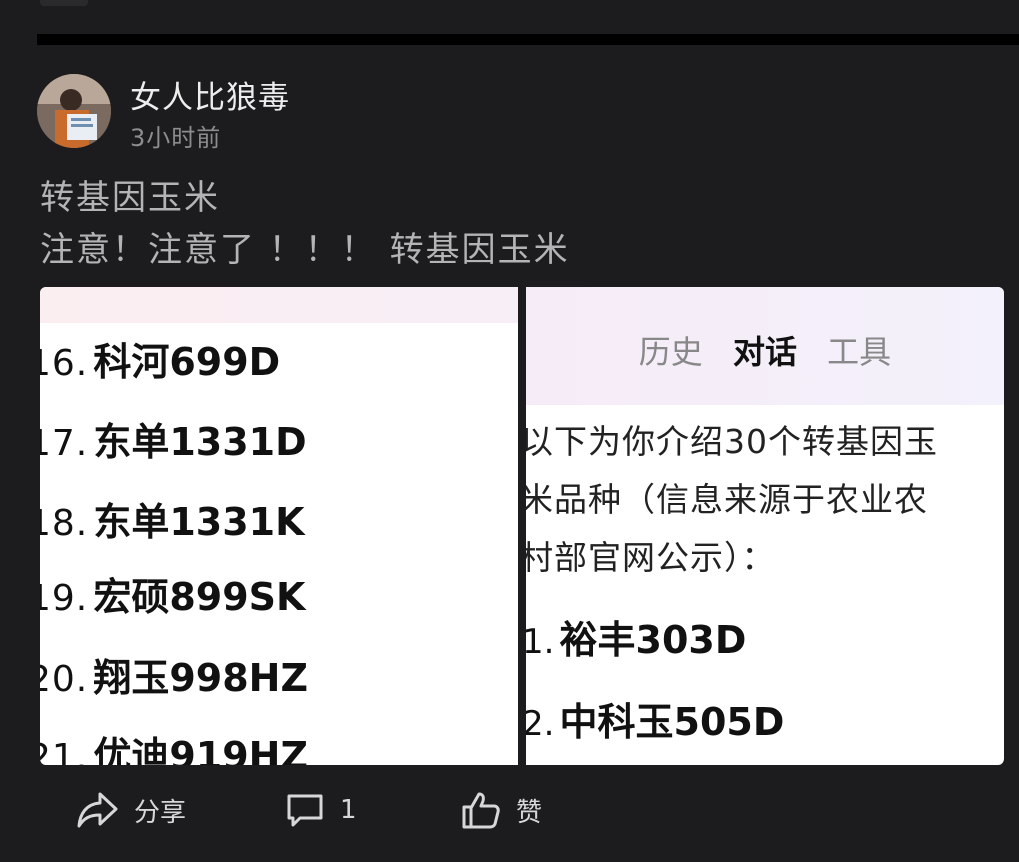 The image size is (1019, 862). What do you see at coordinates (522, 526) in the screenshot?
I see `image-gap` at bounding box center [522, 526].